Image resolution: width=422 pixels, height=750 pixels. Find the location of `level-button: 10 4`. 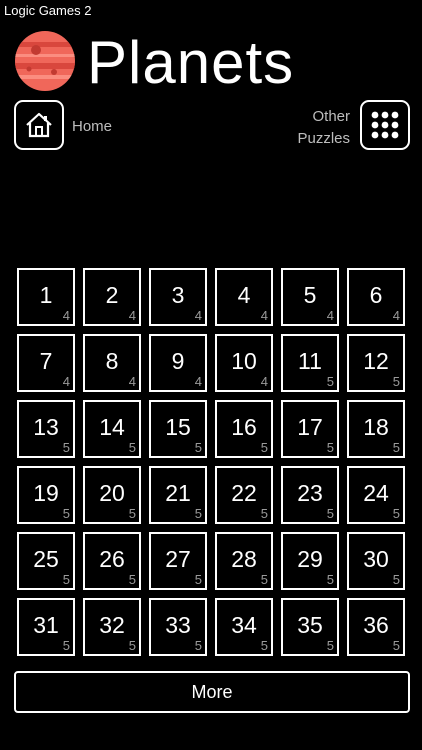

level-button: 10 4 is located at coordinates (244, 363).